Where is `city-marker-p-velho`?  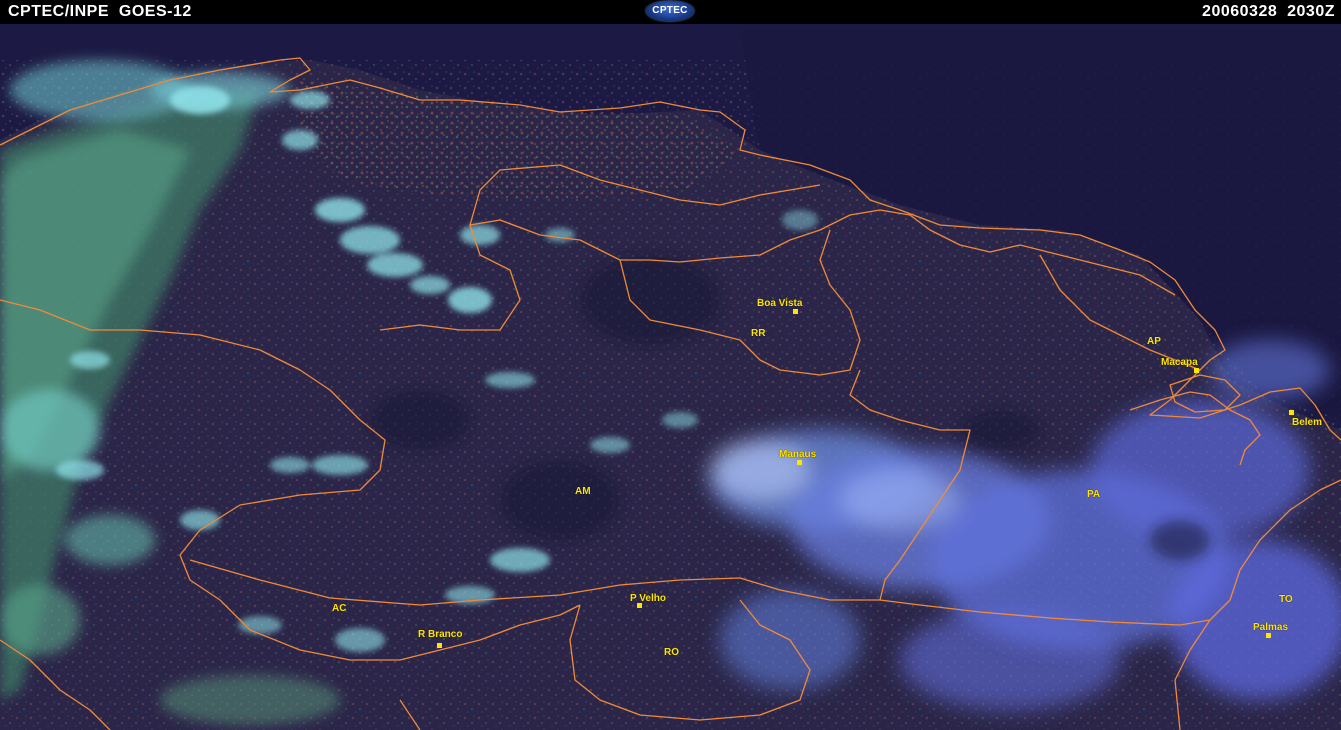
city-marker-p-velho is located at coordinates (639, 605).